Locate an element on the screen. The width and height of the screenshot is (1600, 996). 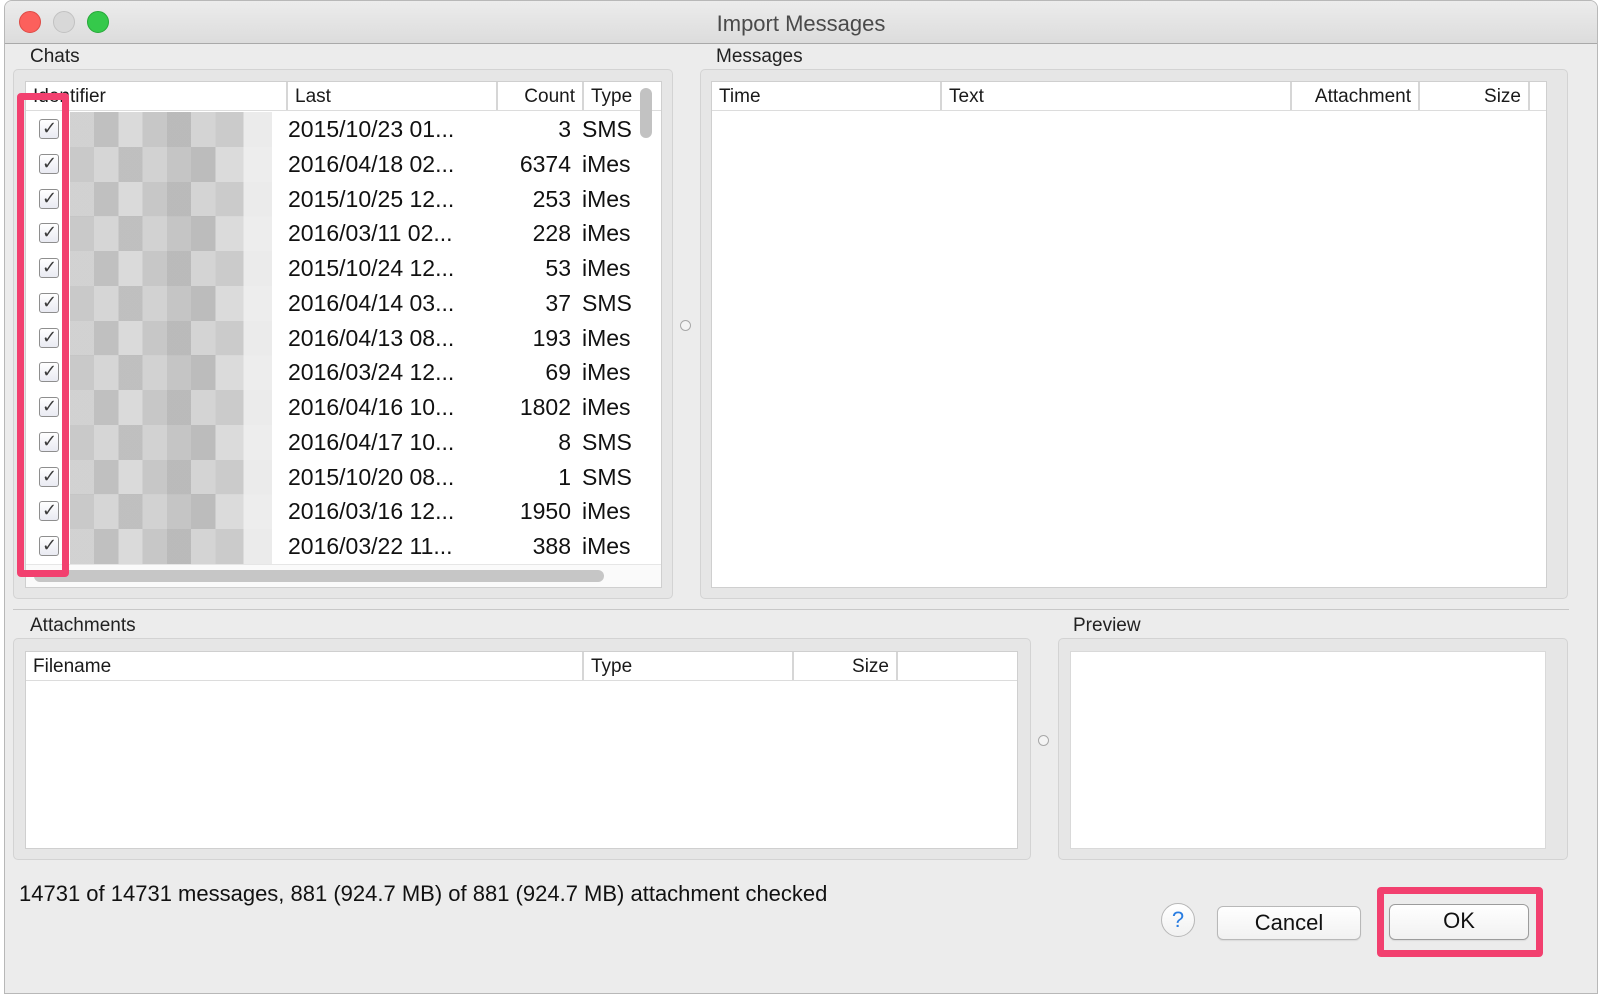
vertical-splitter-handle is located at coordinates (685, 325).